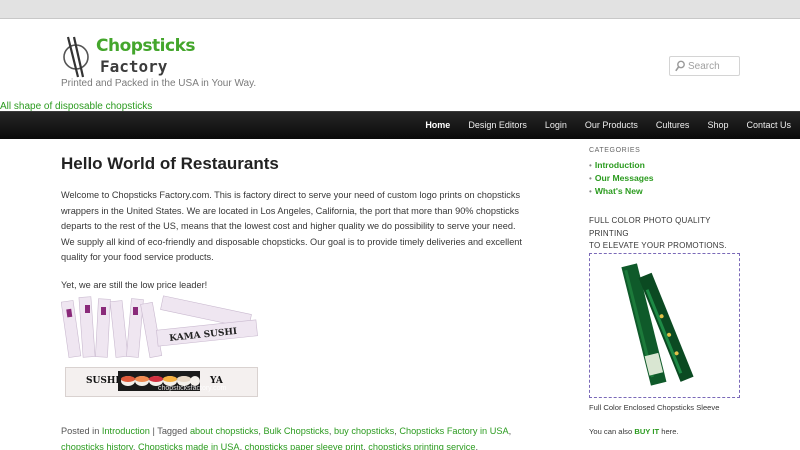 The image size is (800, 450). Describe the element at coordinates (146, 46) in the screenshot. I see `logo-text-chopsticks: Chopsticks` at that location.